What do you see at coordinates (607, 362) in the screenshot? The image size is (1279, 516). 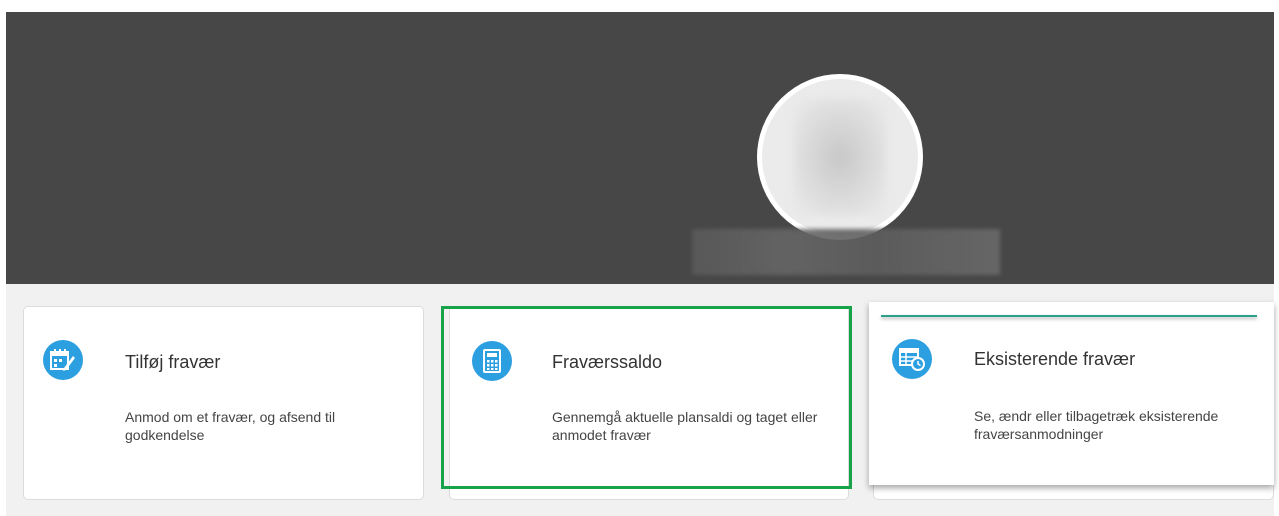 I see `card-title: Fraværssaldo` at bounding box center [607, 362].